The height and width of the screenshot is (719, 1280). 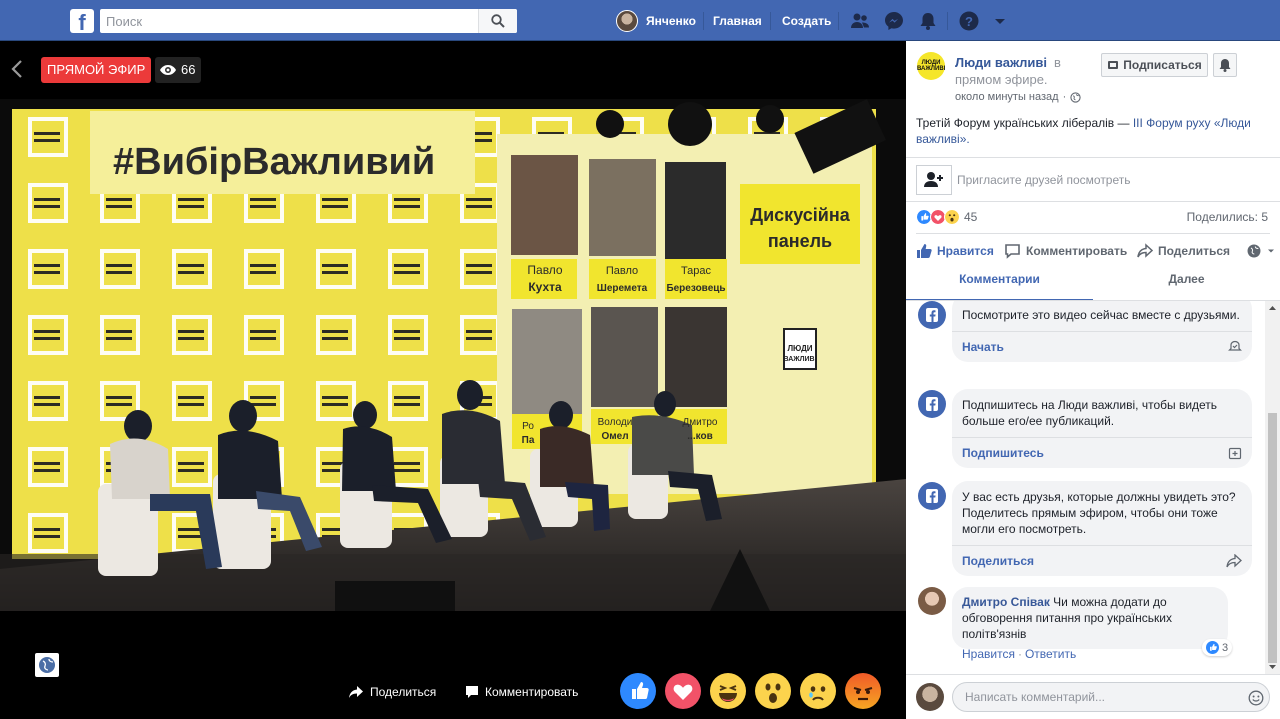 I want to click on share-button: Поделиться, so click(x=1183, y=251).